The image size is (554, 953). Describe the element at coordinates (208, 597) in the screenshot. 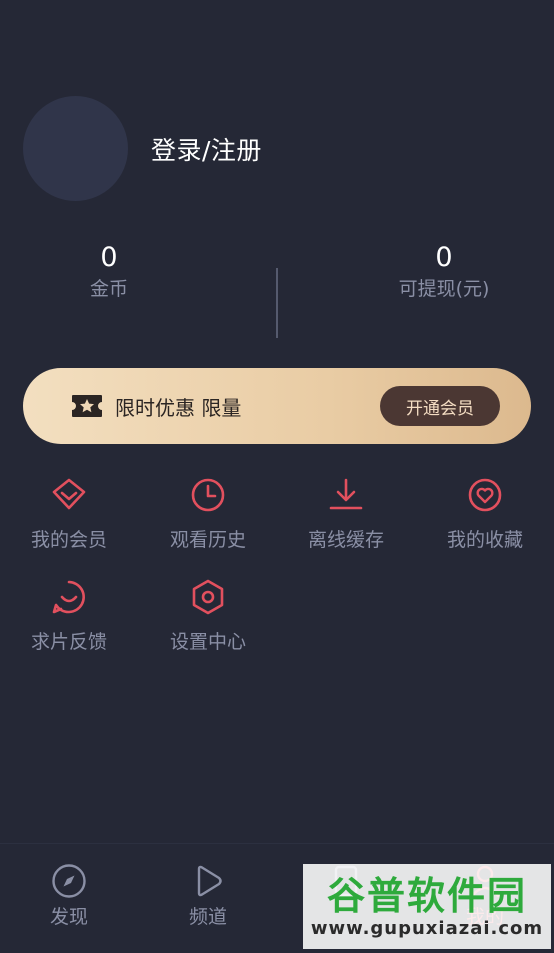

I see `settings-icon` at that location.